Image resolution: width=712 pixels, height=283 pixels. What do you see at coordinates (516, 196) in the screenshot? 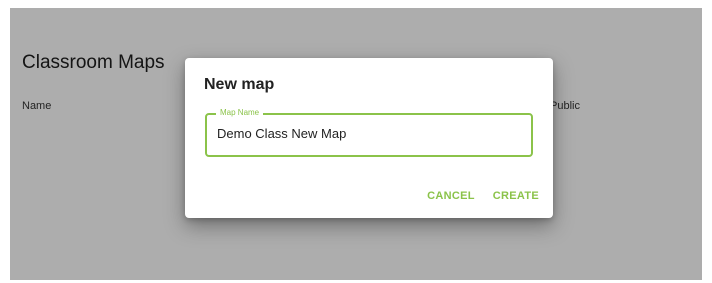
I see `create-button: CREATE` at bounding box center [516, 196].